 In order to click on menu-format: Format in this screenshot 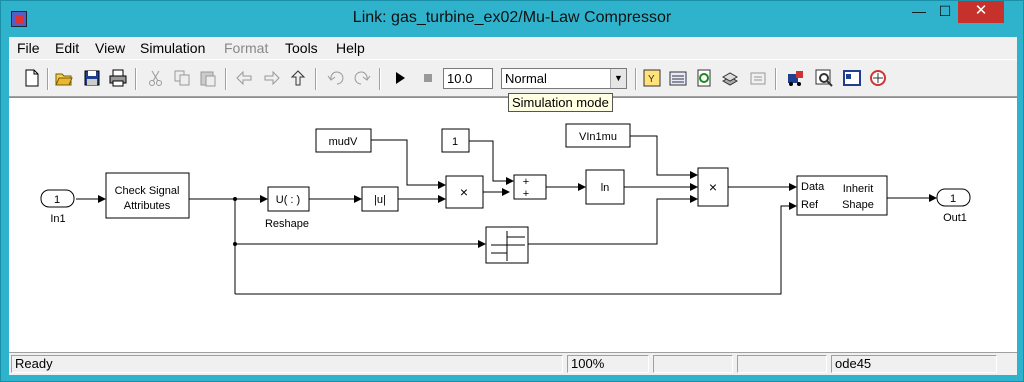, I will do `click(246, 48)`.